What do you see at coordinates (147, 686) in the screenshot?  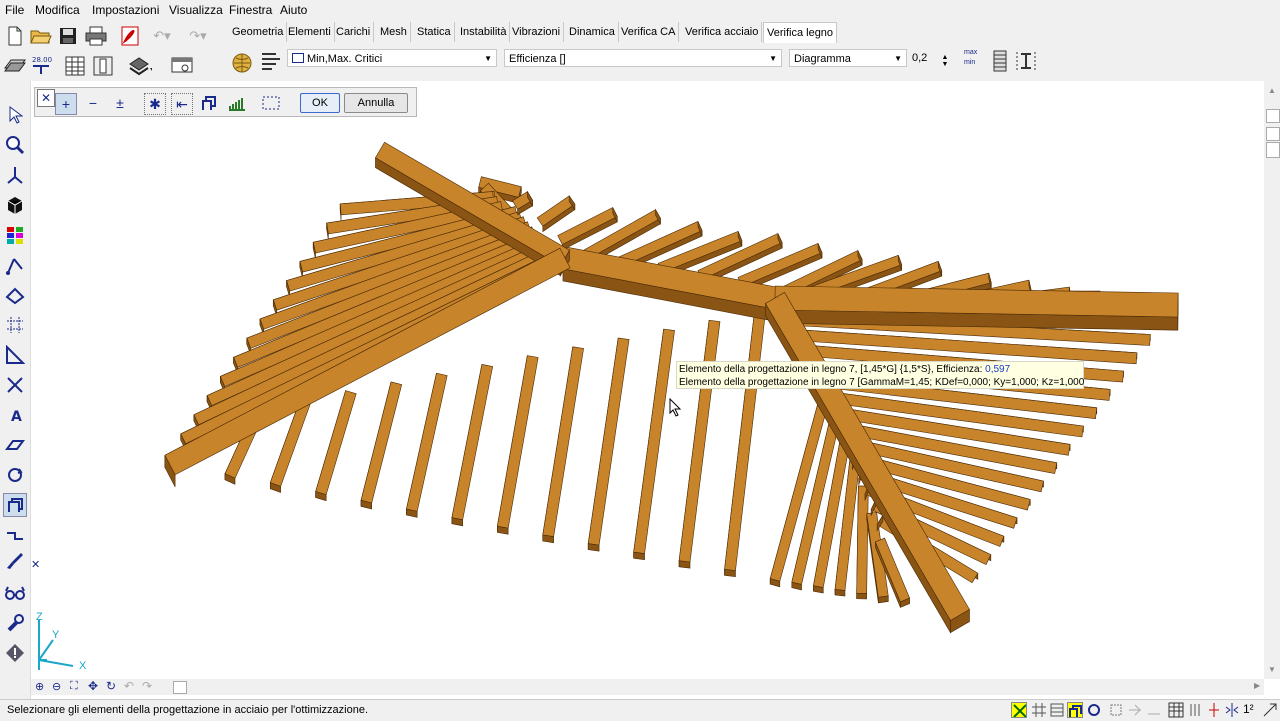 I see `redo-view-icon: ↷` at bounding box center [147, 686].